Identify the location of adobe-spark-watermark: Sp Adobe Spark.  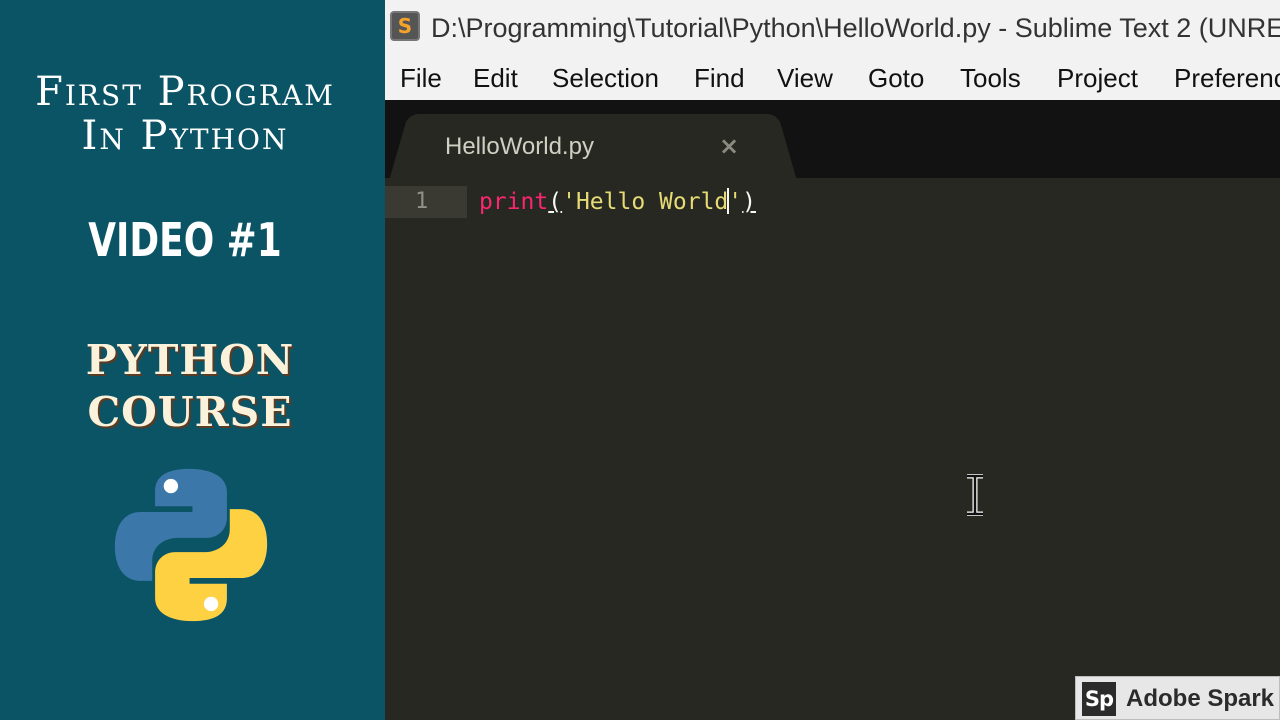
(1177, 698).